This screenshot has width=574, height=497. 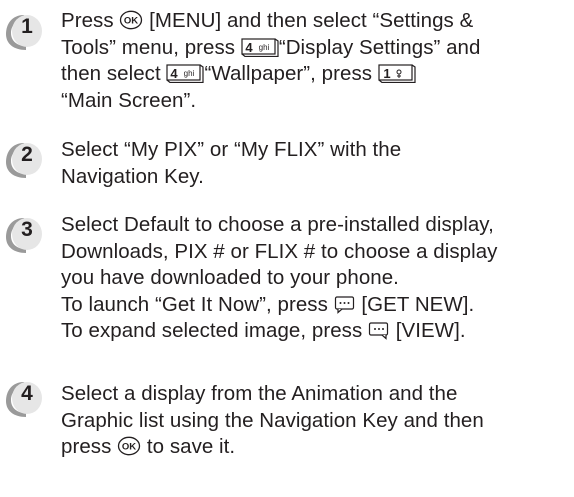 What do you see at coordinates (188, 446) in the screenshot?
I see `text-segment: to save it.` at bounding box center [188, 446].